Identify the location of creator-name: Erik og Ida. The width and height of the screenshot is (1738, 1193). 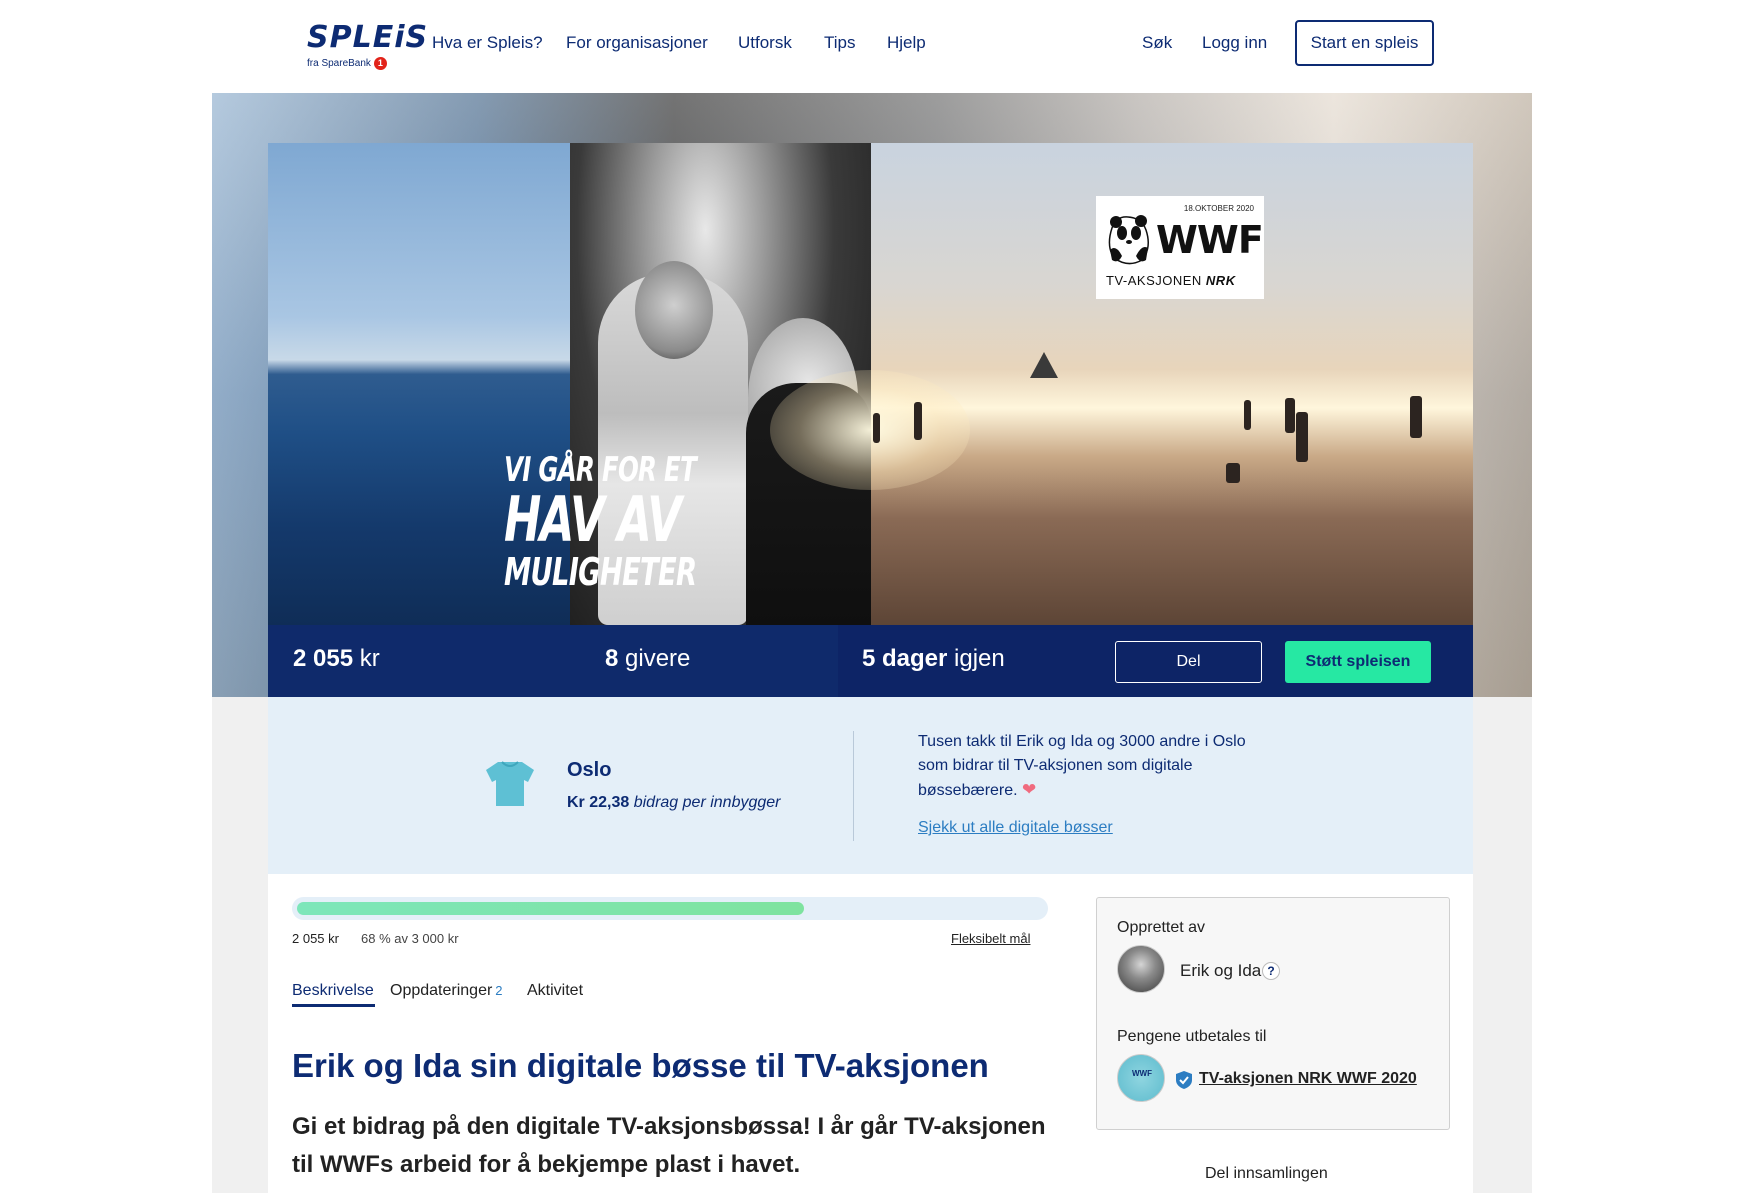
(1220, 971).